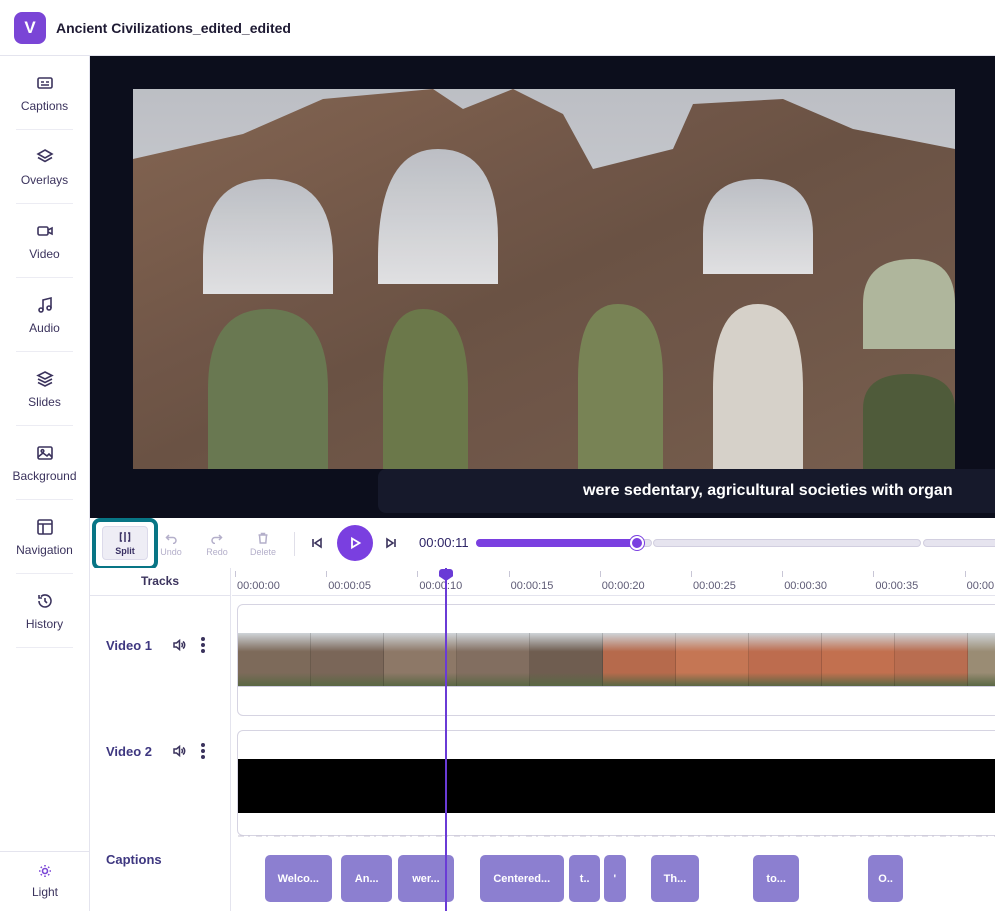  I want to click on sidebar-item-background: Background, so click(44, 463).